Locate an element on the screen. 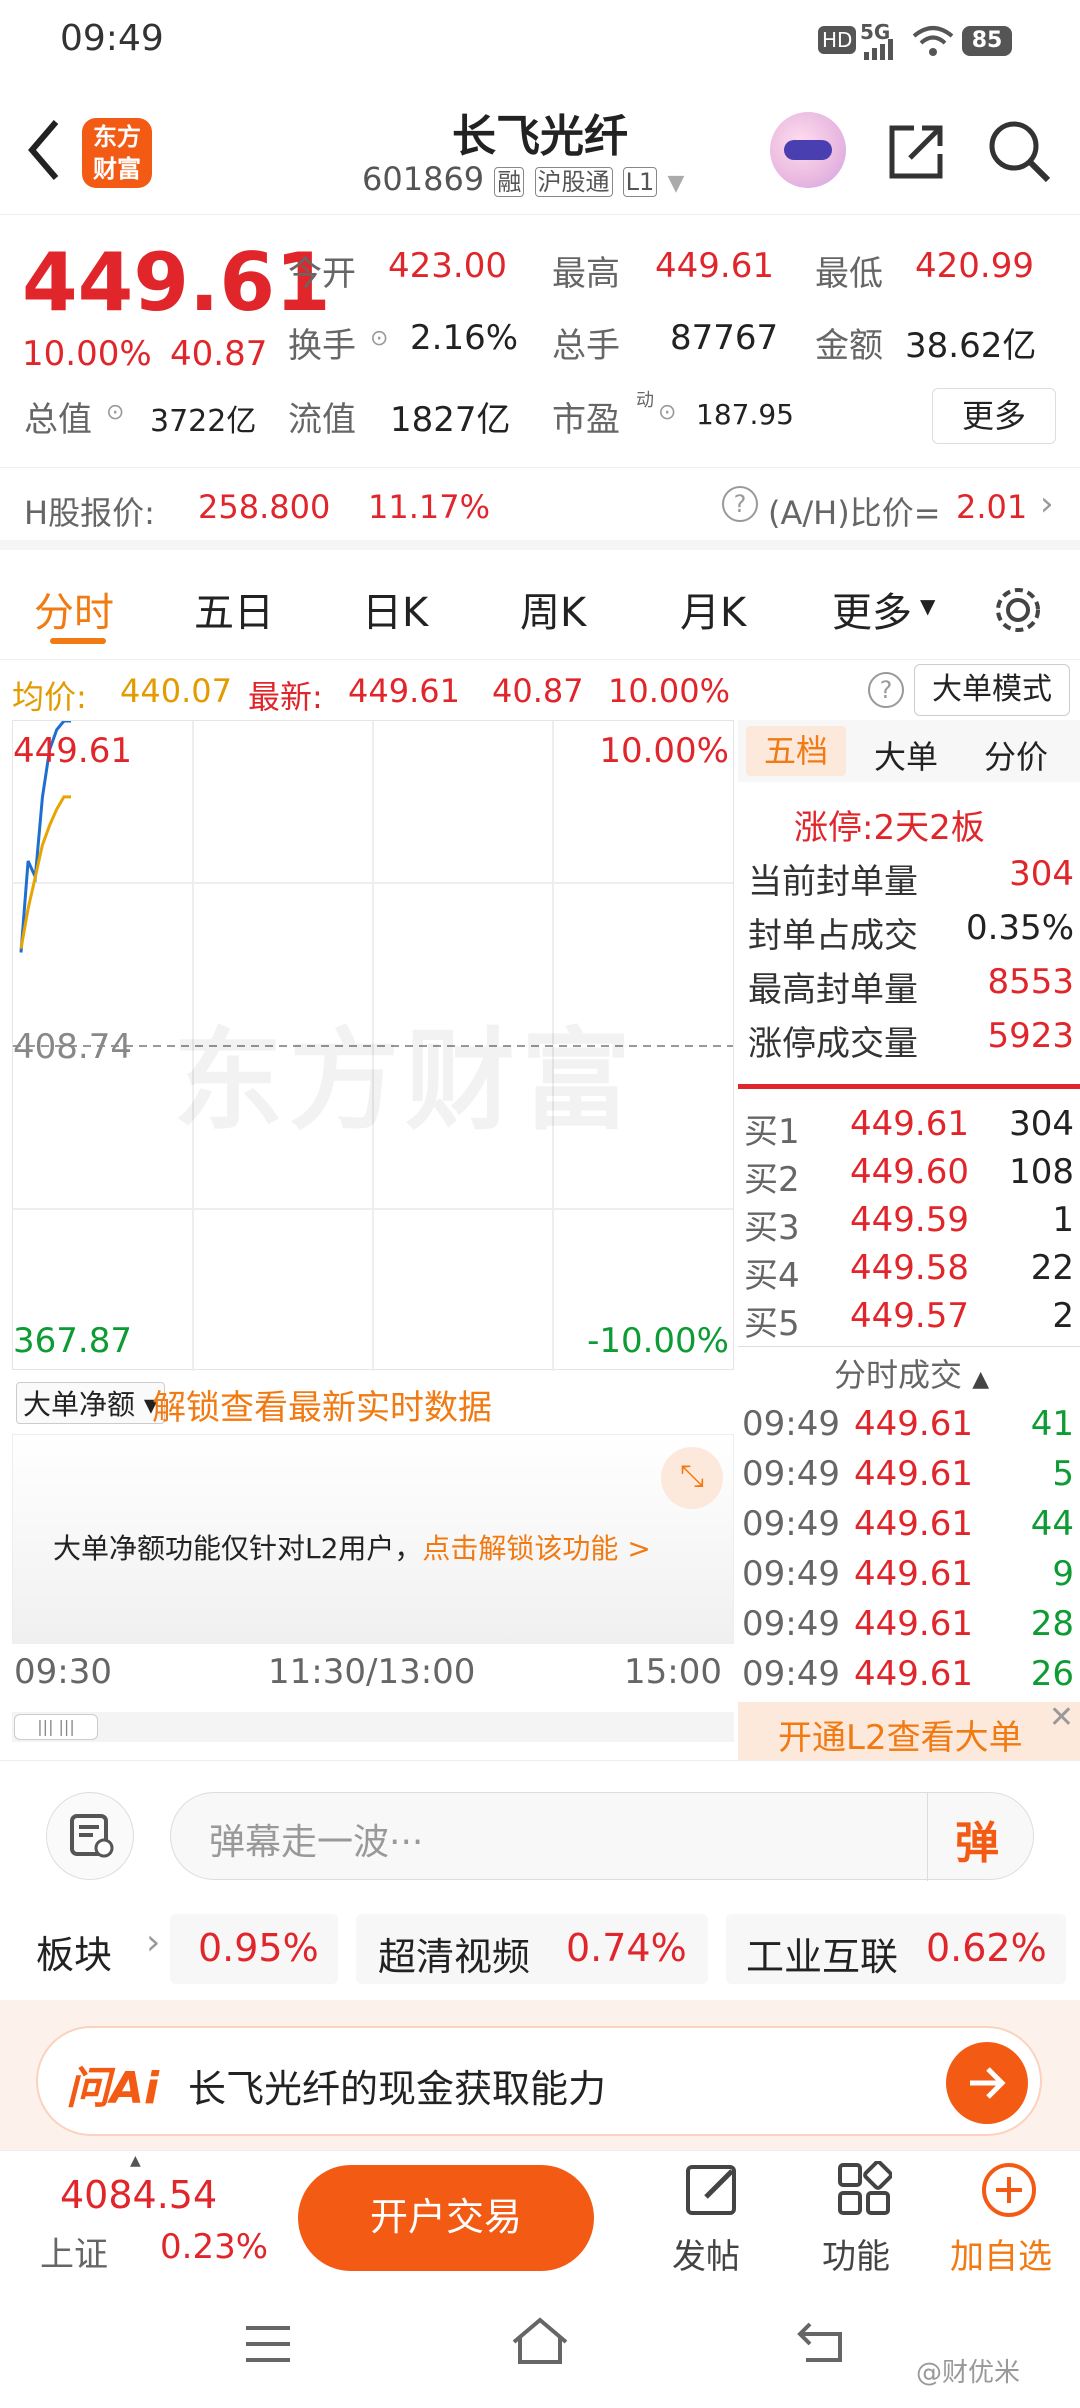 This screenshot has width=1080, height=2408. plus-circle-icon is located at coordinates (1009, 2190).